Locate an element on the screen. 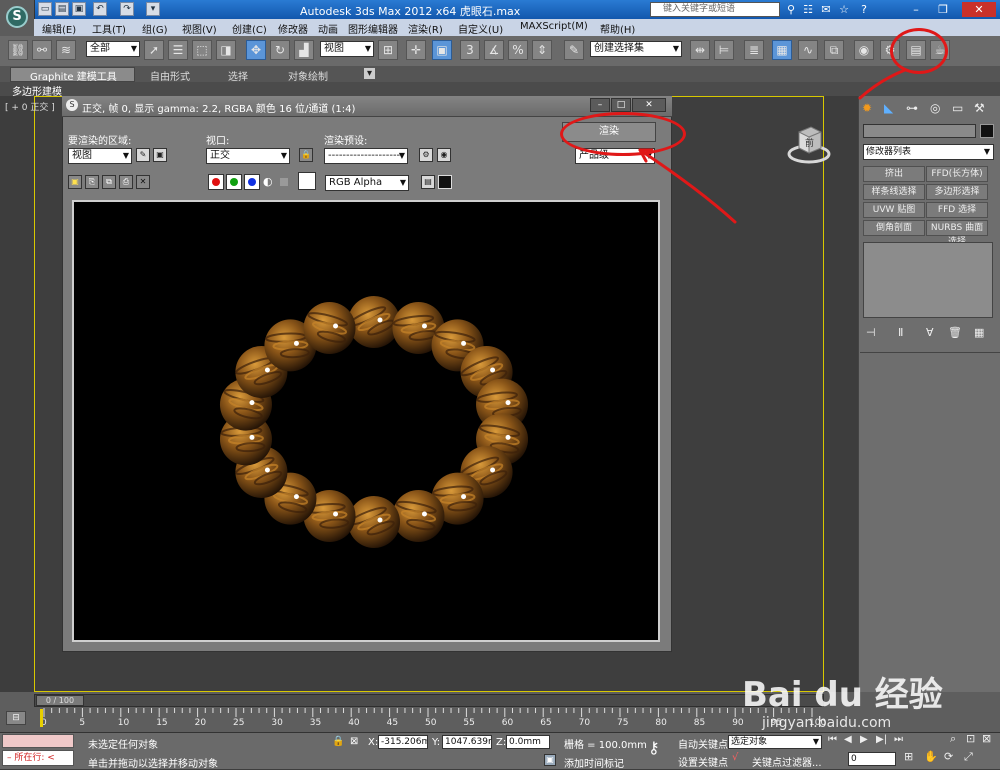 This screenshot has width=1000, height=770. blue-channel-toggle is located at coordinates (252, 182).